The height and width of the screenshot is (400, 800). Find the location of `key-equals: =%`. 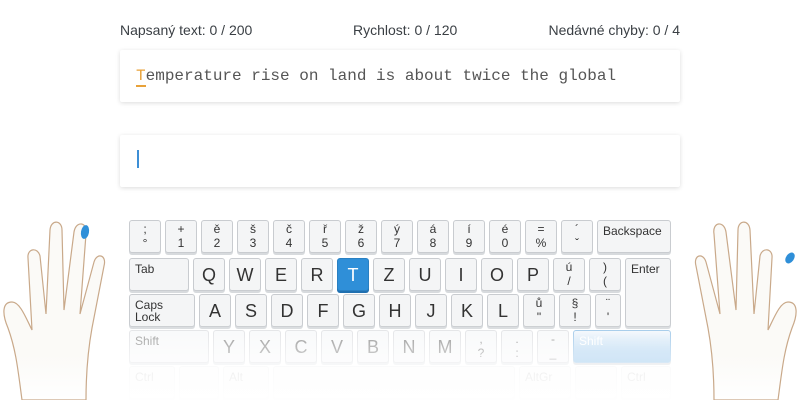

key-equals: =% is located at coordinates (541, 236).